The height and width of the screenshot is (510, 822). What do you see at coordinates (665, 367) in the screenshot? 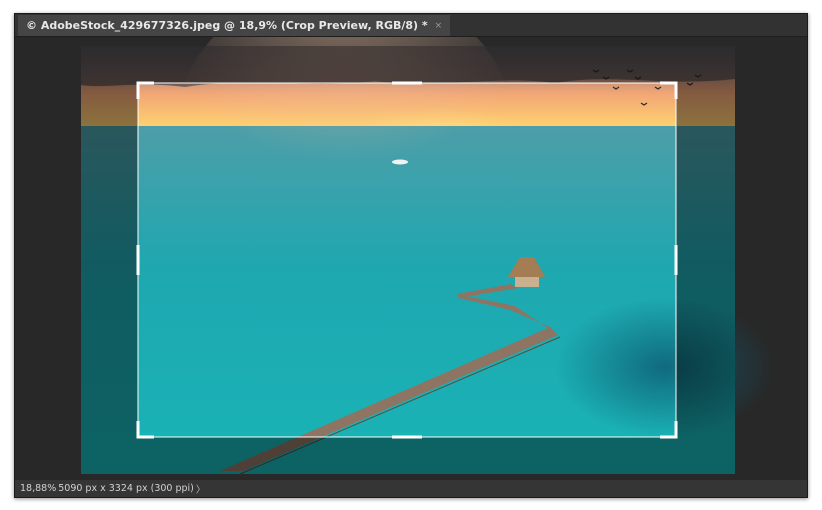
I see `reef-shadow` at bounding box center [665, 367].